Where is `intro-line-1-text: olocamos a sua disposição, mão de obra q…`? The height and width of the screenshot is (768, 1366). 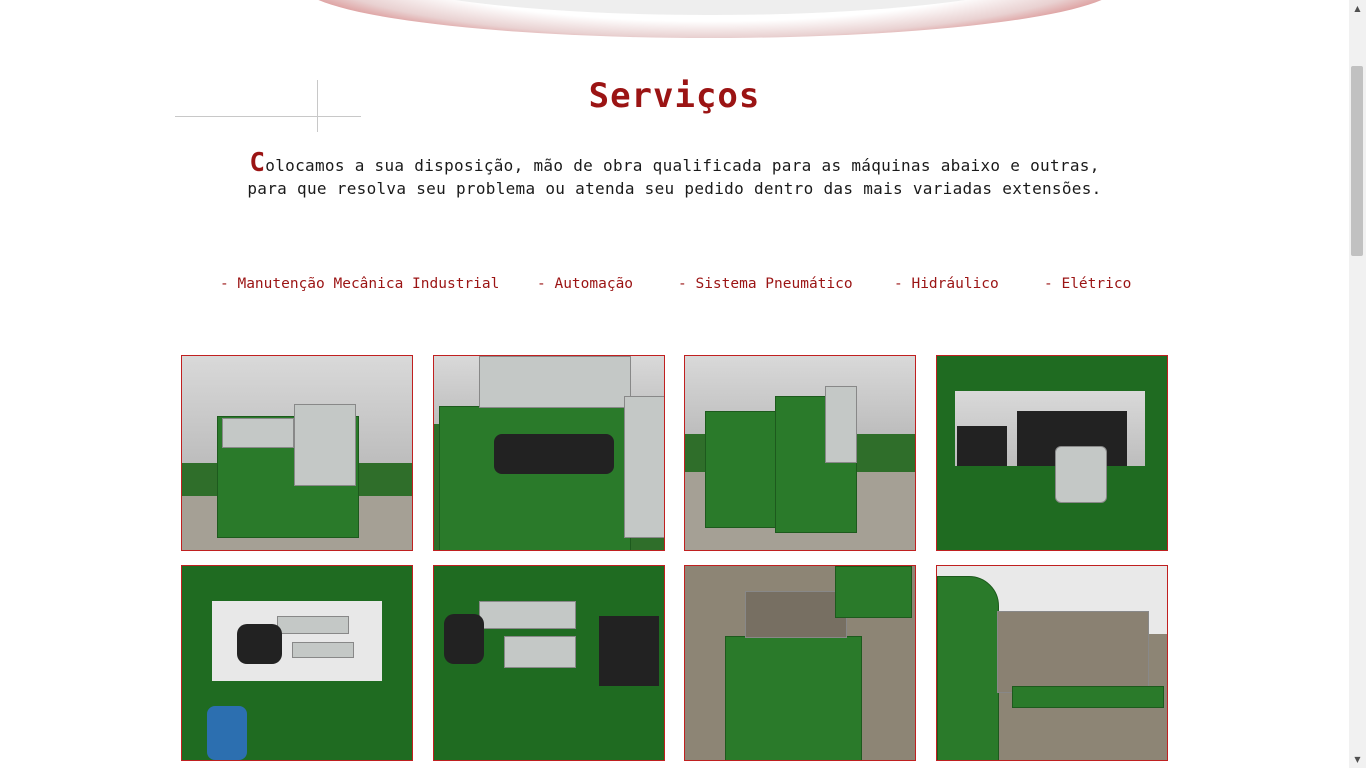 intro-line-1-text: olocamos a sua disposição, mão de obra q… is located at coordinates (682, 165).